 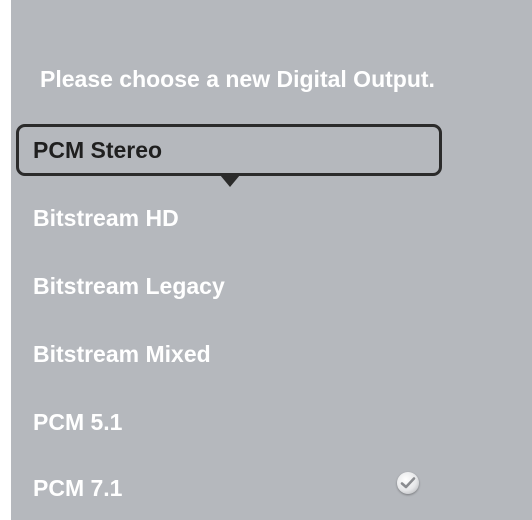 I want to click on dialog-prompt: Please choose a new Digital Output., so click(x=237, y=79).